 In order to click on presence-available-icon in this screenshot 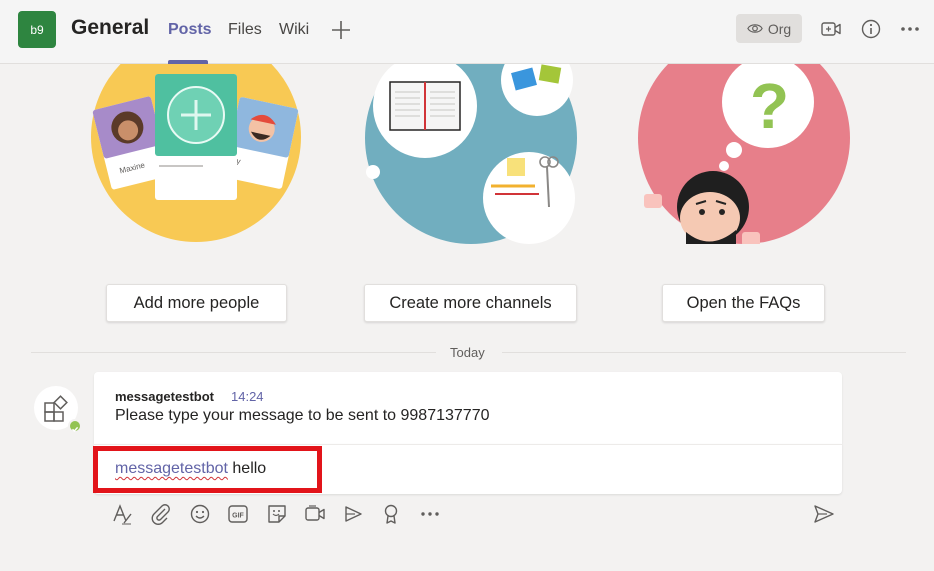, I will do `click(75, 426)`.